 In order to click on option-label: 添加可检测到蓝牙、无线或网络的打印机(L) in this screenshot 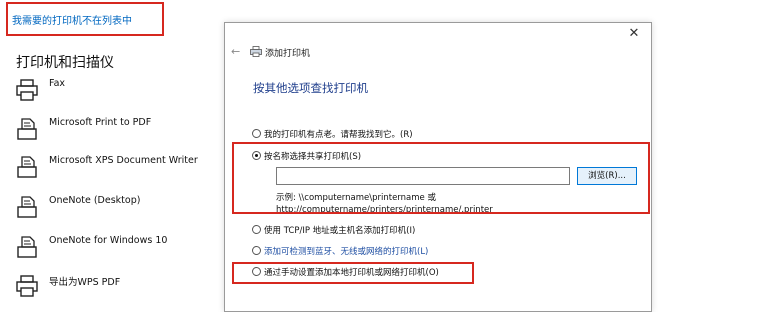, I will do `click(346, 252)`.